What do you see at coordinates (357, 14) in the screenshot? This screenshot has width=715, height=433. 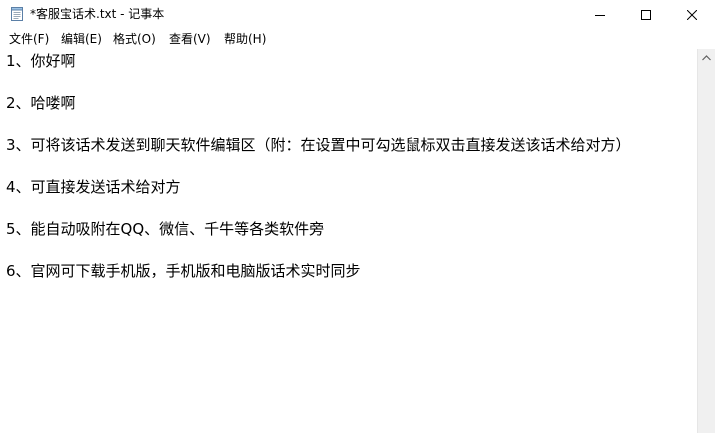 I see `title-bar: *客服宝话术.txt - 记事本` at bounding box center [357, 14].